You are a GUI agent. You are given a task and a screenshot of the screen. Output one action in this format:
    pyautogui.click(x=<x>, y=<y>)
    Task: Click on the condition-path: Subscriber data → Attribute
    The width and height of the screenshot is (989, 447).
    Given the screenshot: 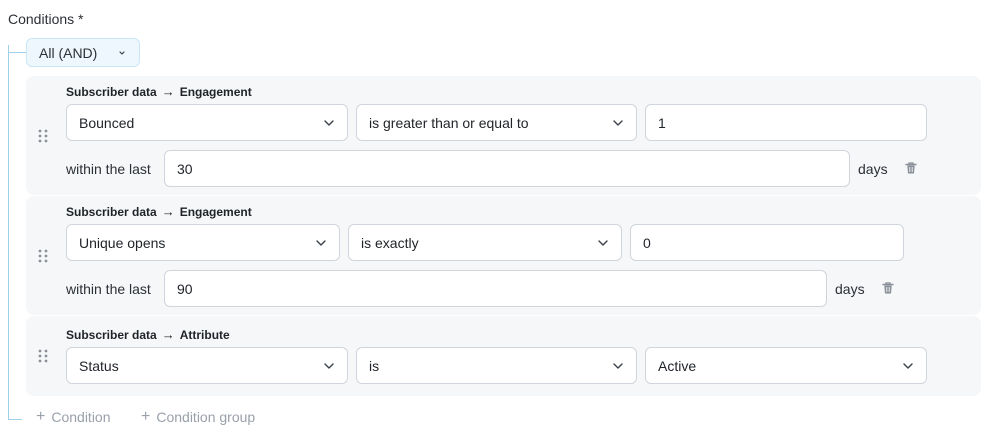 What is the action you would take?
    pyautogui.click(x=148, y=334)
    